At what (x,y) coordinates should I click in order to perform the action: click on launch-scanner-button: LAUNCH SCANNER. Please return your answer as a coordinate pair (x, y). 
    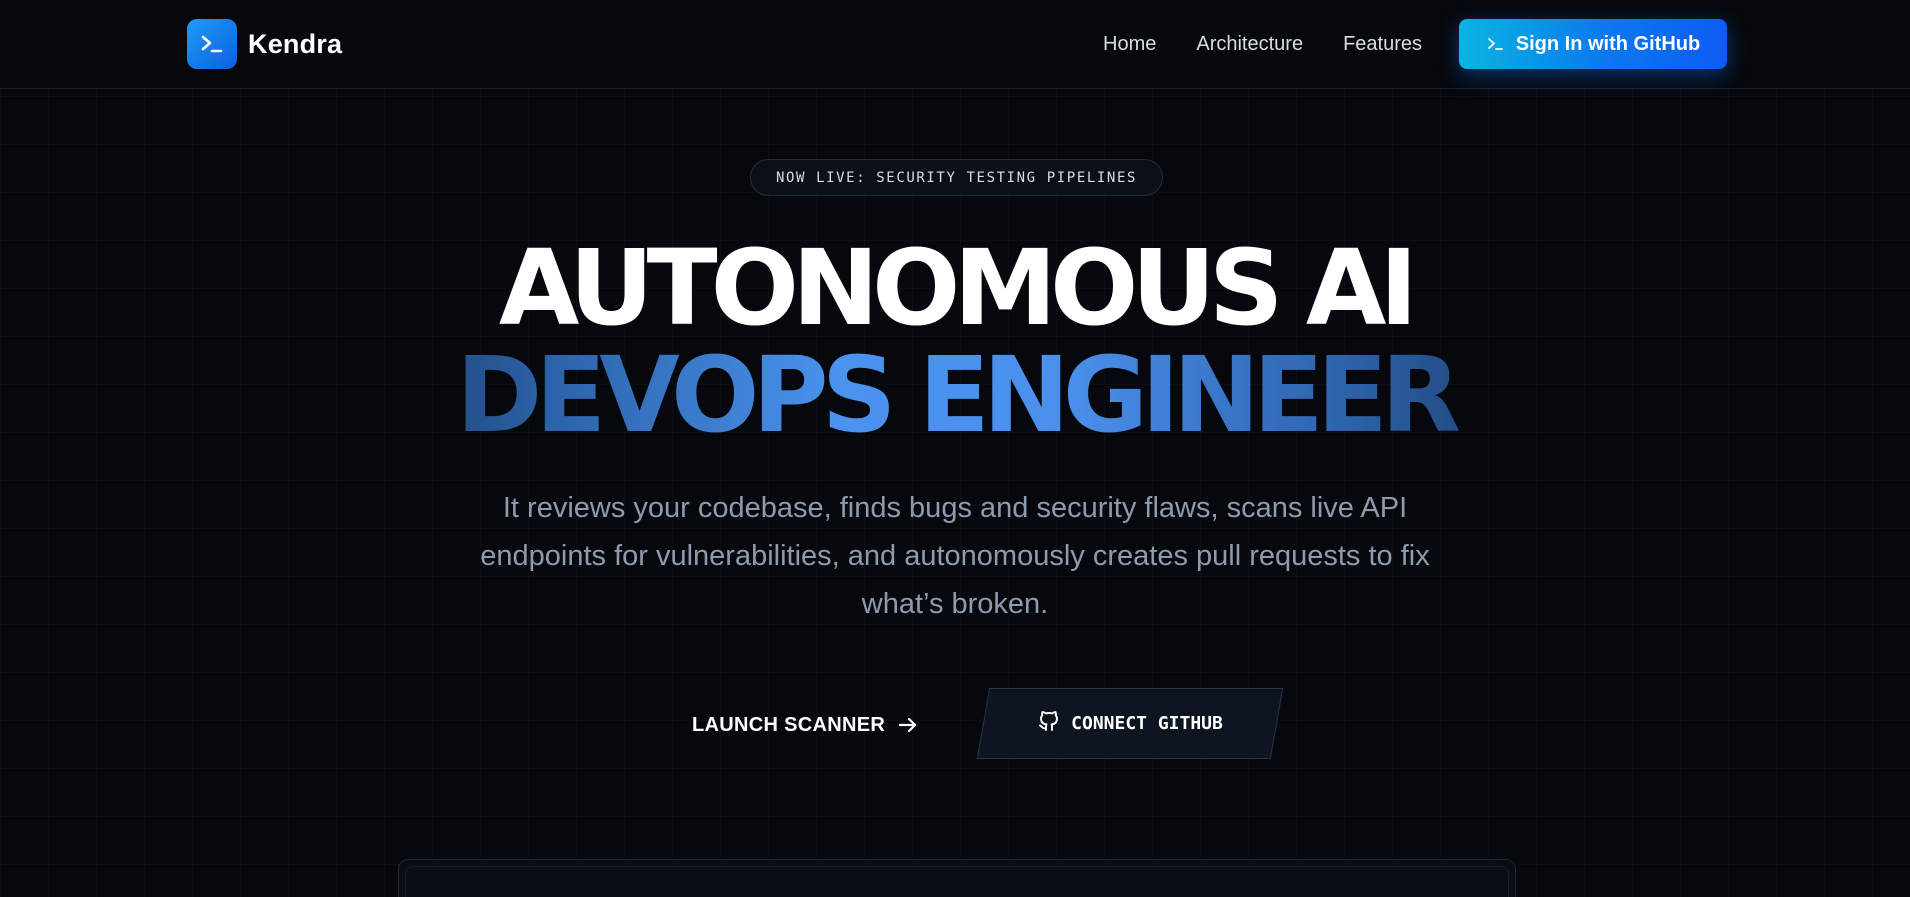
    Looking at the image, I should click on (805, 725).